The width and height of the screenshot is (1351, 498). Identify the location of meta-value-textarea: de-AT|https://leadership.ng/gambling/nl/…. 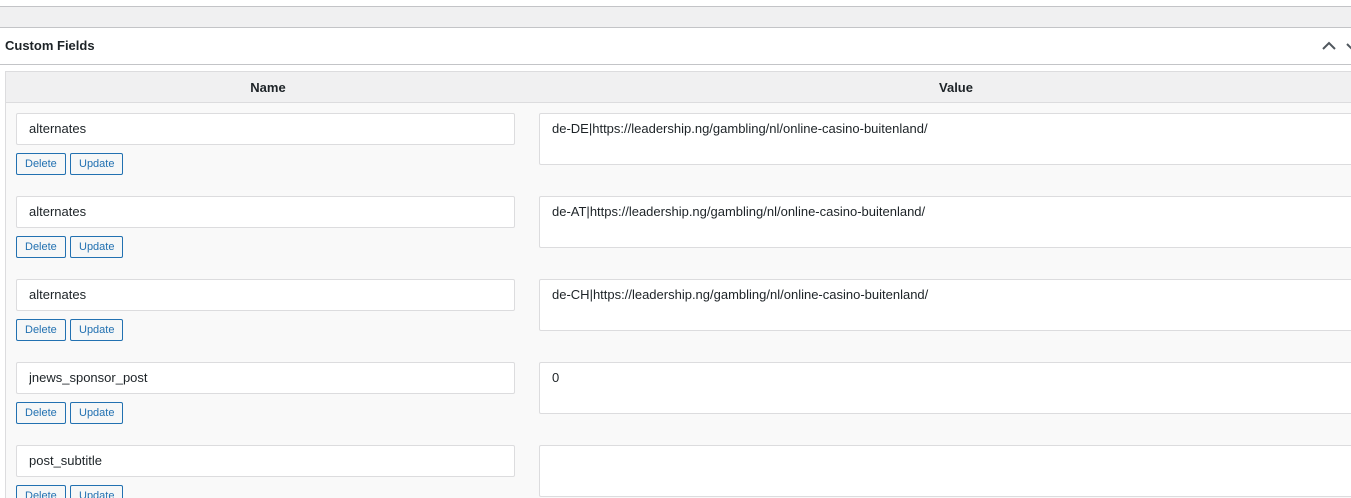
(945, 222).